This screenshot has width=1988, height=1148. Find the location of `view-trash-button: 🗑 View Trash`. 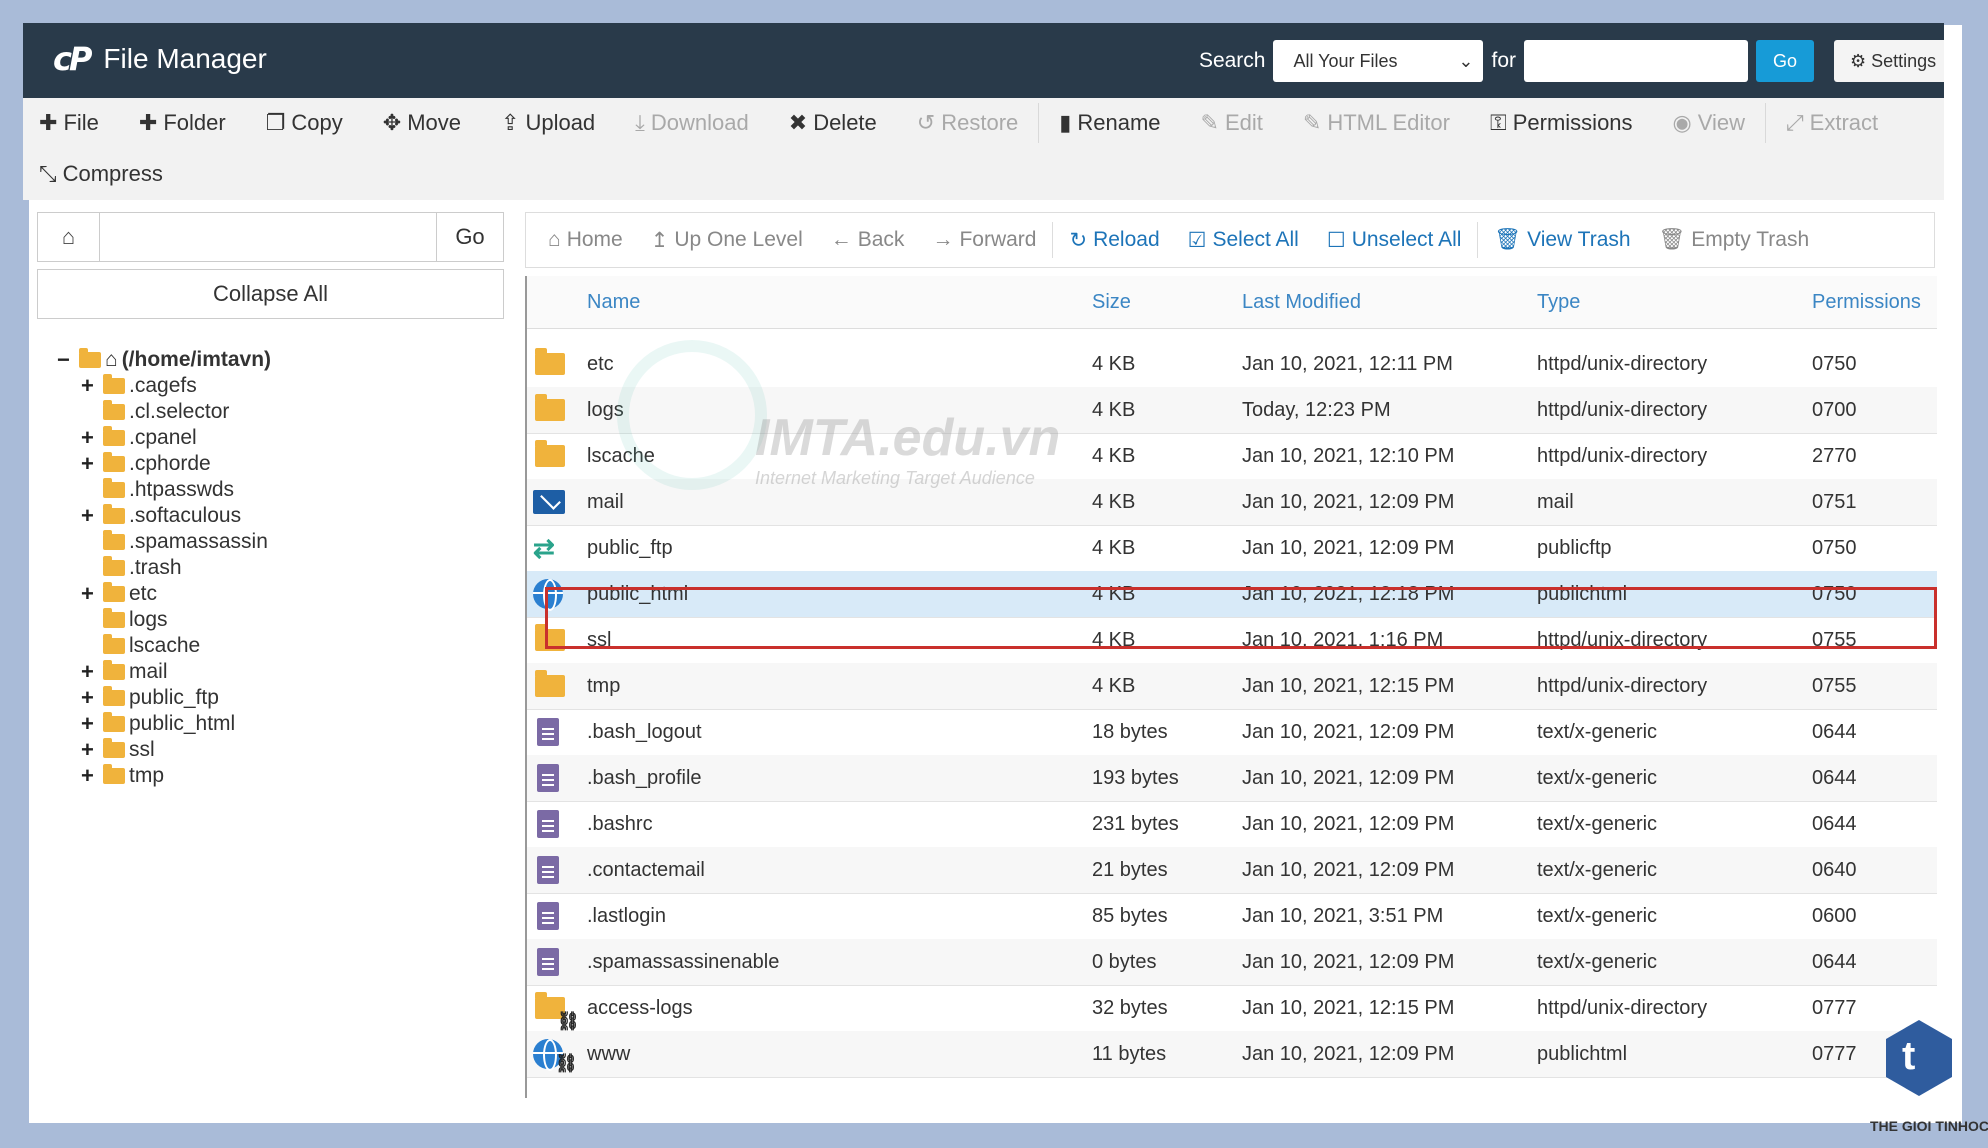

view-trash-button: 🗑 View Trash is located at coordinates (1562, 240).